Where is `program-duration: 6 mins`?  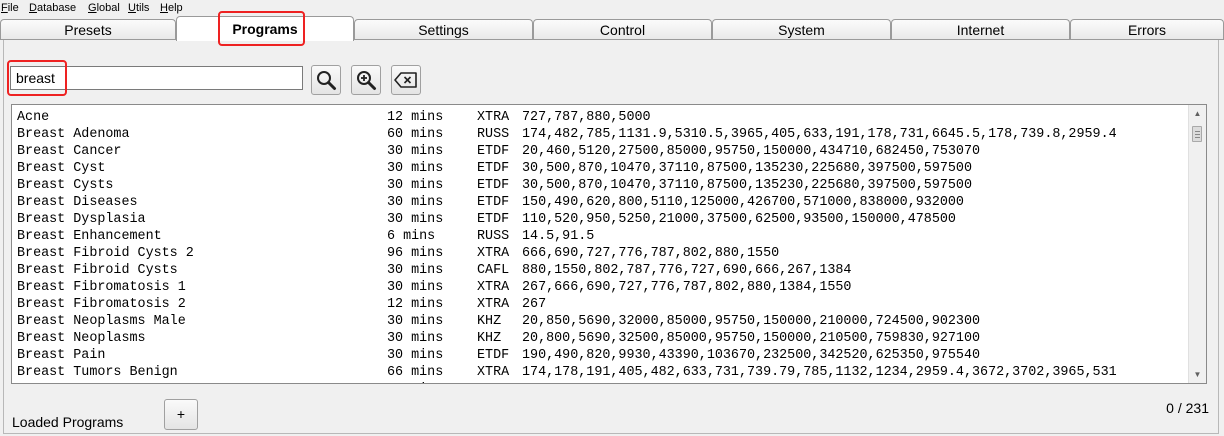
program-duration: 6 mins is located at coordinates (411, 236).